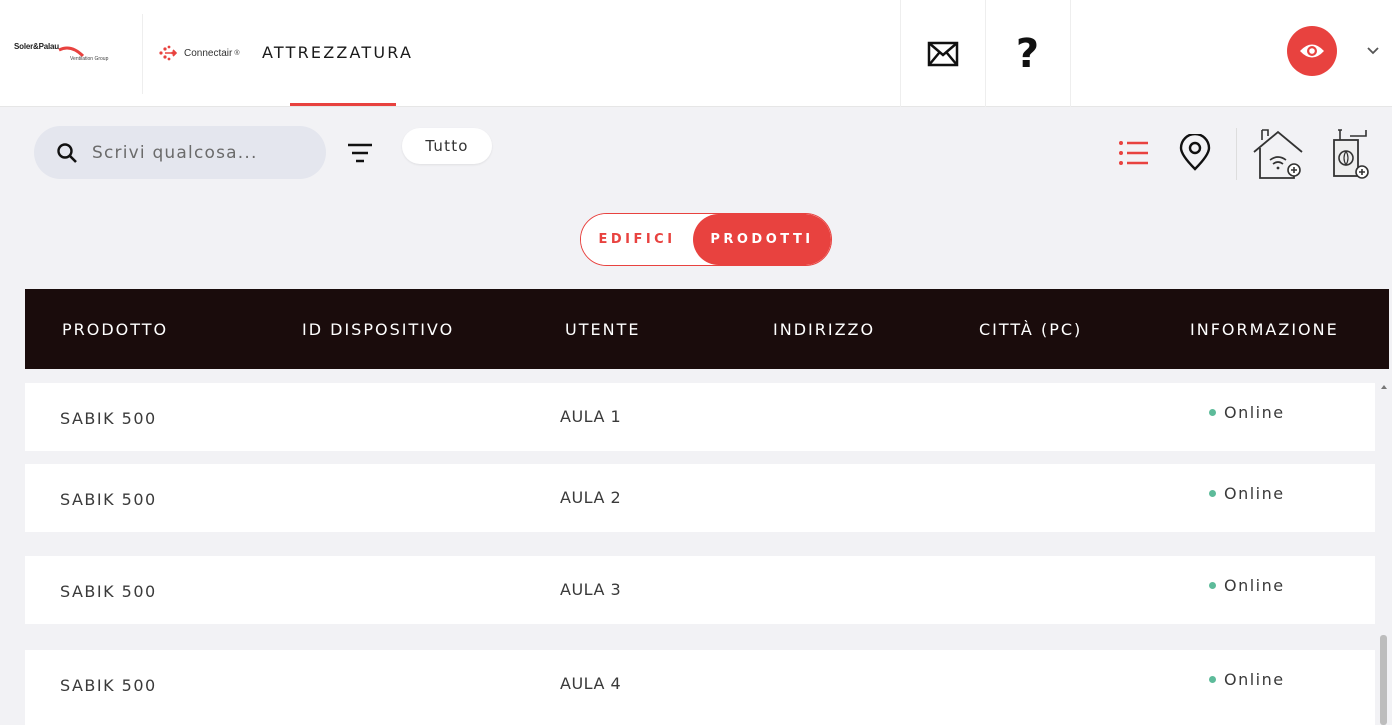 This screenshot has height=725, width=1392. I want to click on brand-name: Soler&Palau, so click(36, 46).